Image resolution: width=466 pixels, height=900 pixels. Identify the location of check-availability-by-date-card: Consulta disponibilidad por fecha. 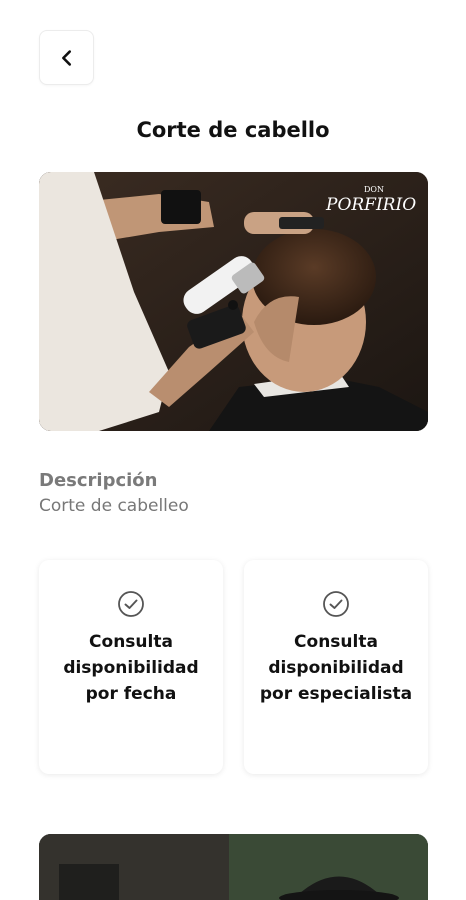
(131, 667).